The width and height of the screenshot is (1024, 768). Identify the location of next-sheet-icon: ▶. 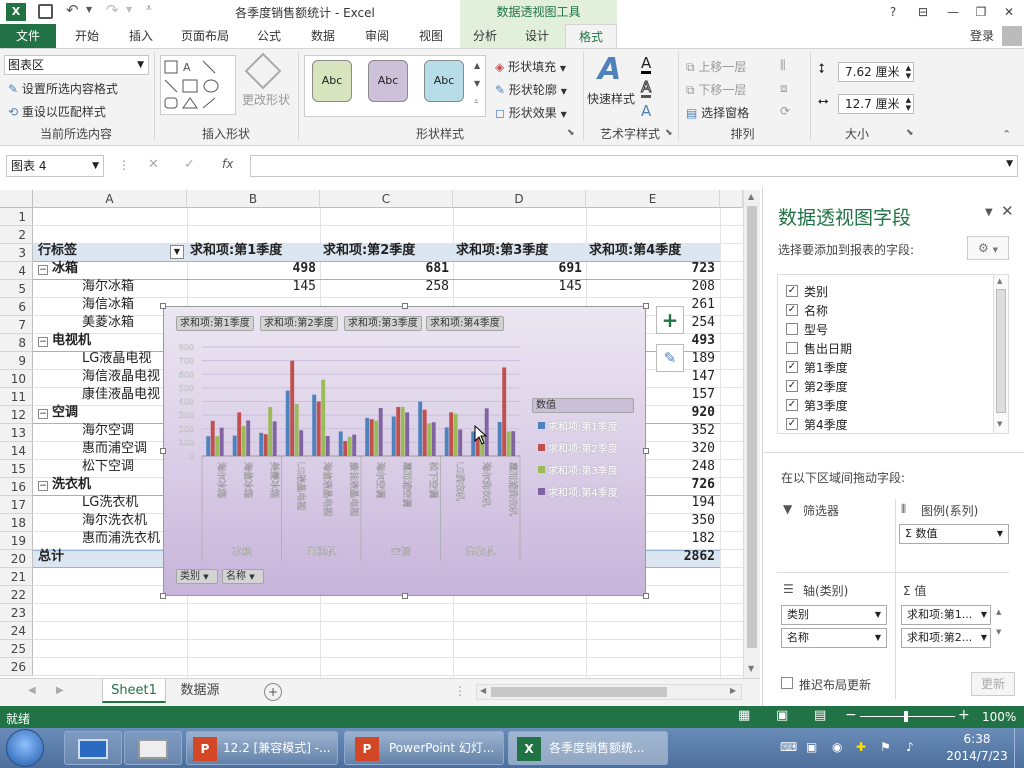
(60, 690).